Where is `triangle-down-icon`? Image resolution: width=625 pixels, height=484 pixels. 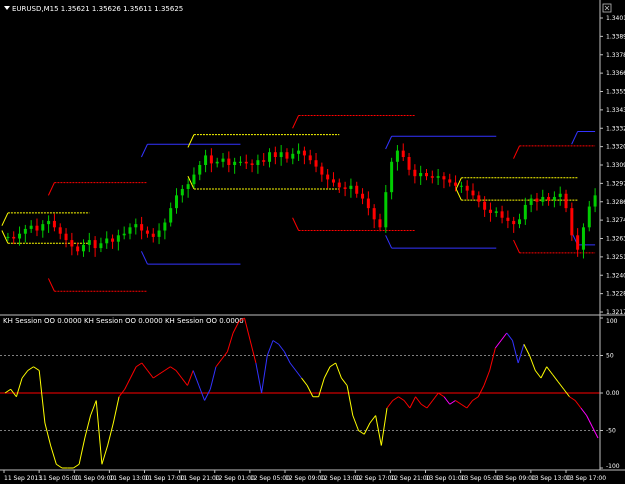
triangle-down-icon is located at coordinates (7, 8).